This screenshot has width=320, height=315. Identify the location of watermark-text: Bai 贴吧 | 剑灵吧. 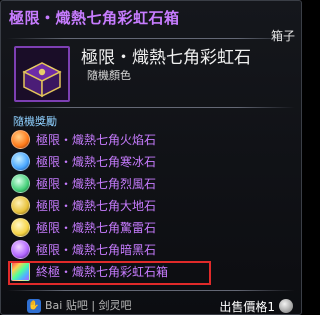
(88, 305).